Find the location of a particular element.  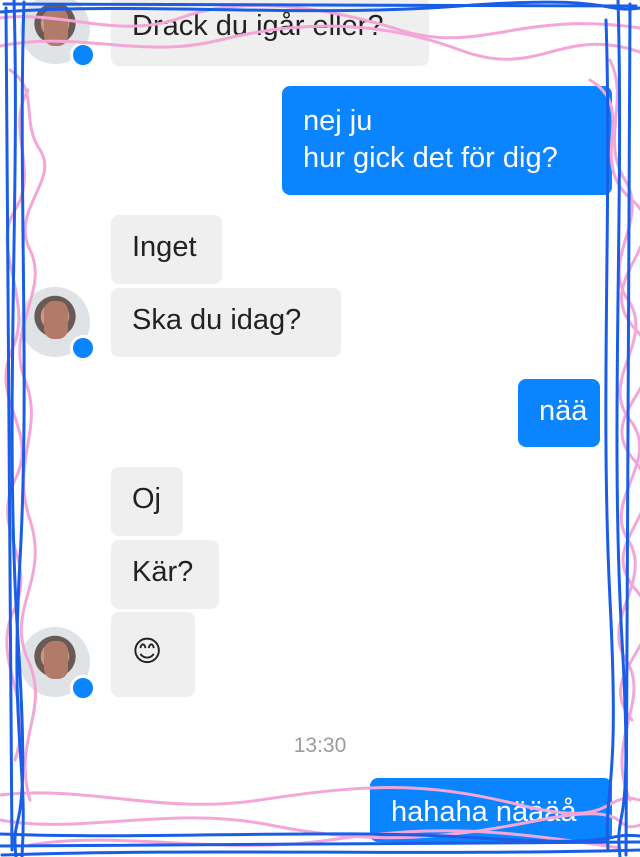

message-text-line-1: nej ju is located at coordinates (338, 121).